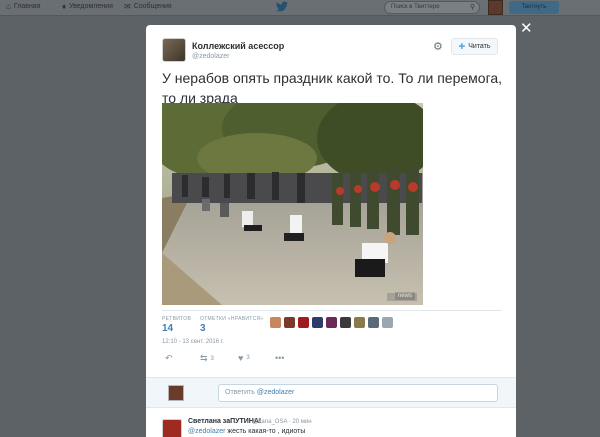 Image resolution: width=600 pixels, height=437 pixels. Describe the element at coordinates (64, 6) in the screenshot. I see `bell-icon: ♦` at that location.